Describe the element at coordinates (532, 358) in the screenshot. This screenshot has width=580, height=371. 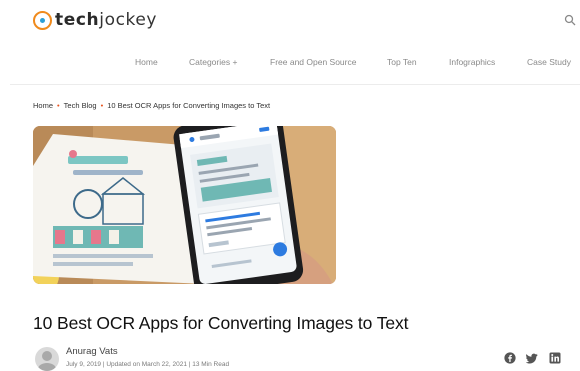
I see `twitter-icon` at that location.